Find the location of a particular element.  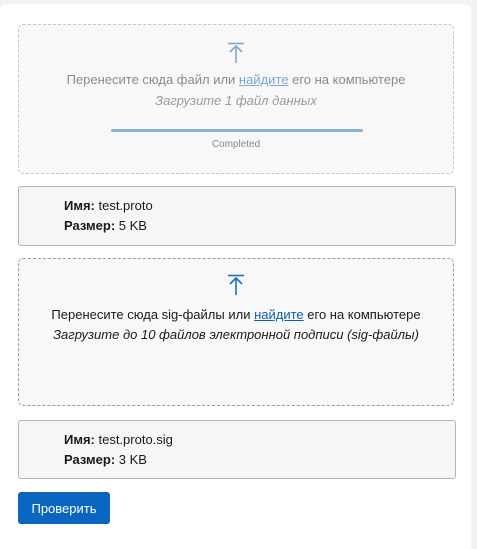

file-name-value: test.proto is located at coordinates (123, 205).